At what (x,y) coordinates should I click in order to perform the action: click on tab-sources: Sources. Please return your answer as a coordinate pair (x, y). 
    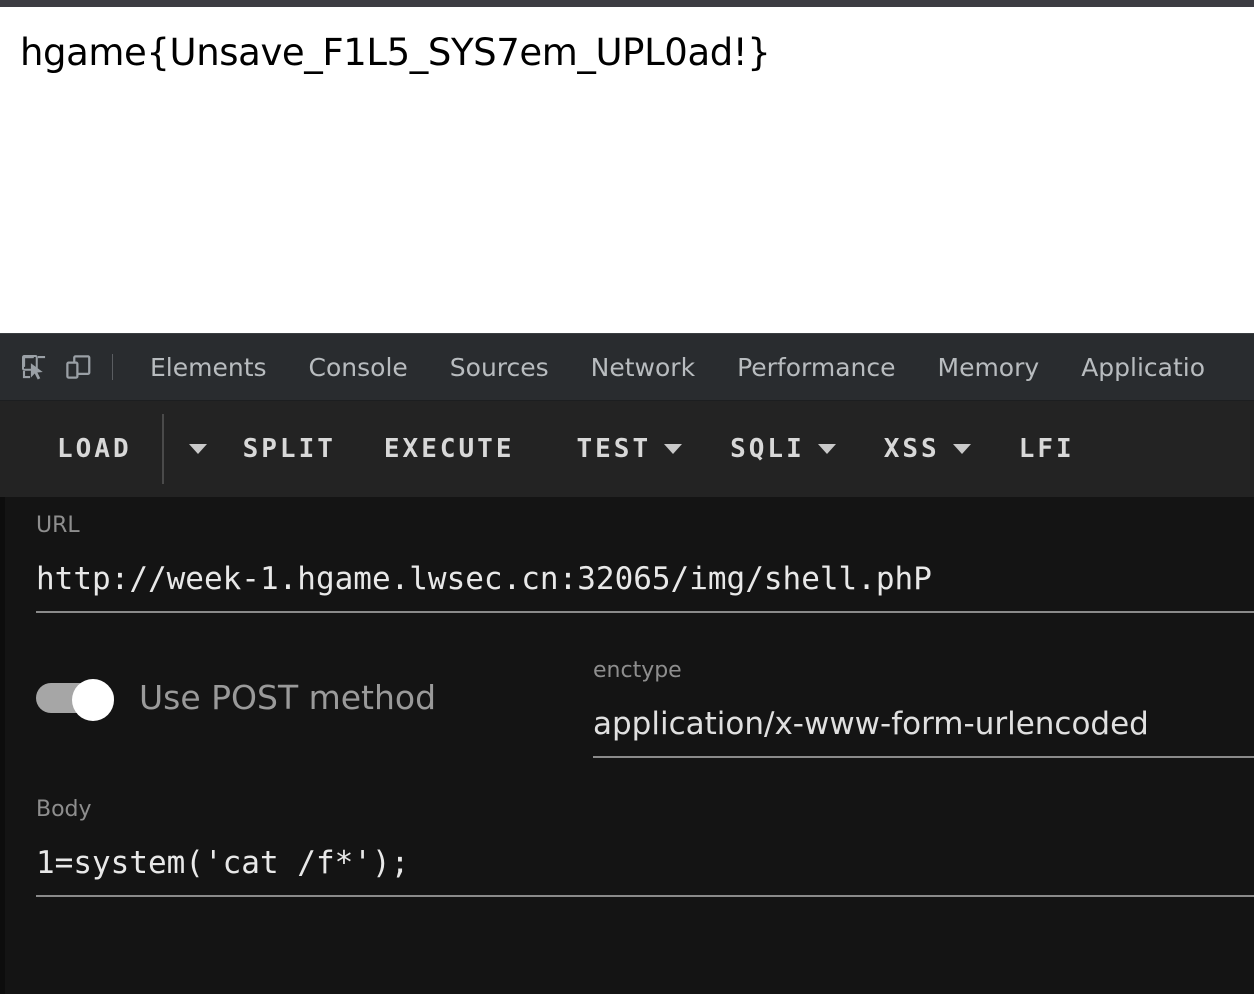
    Looking at the image, I should click on (499, 367).